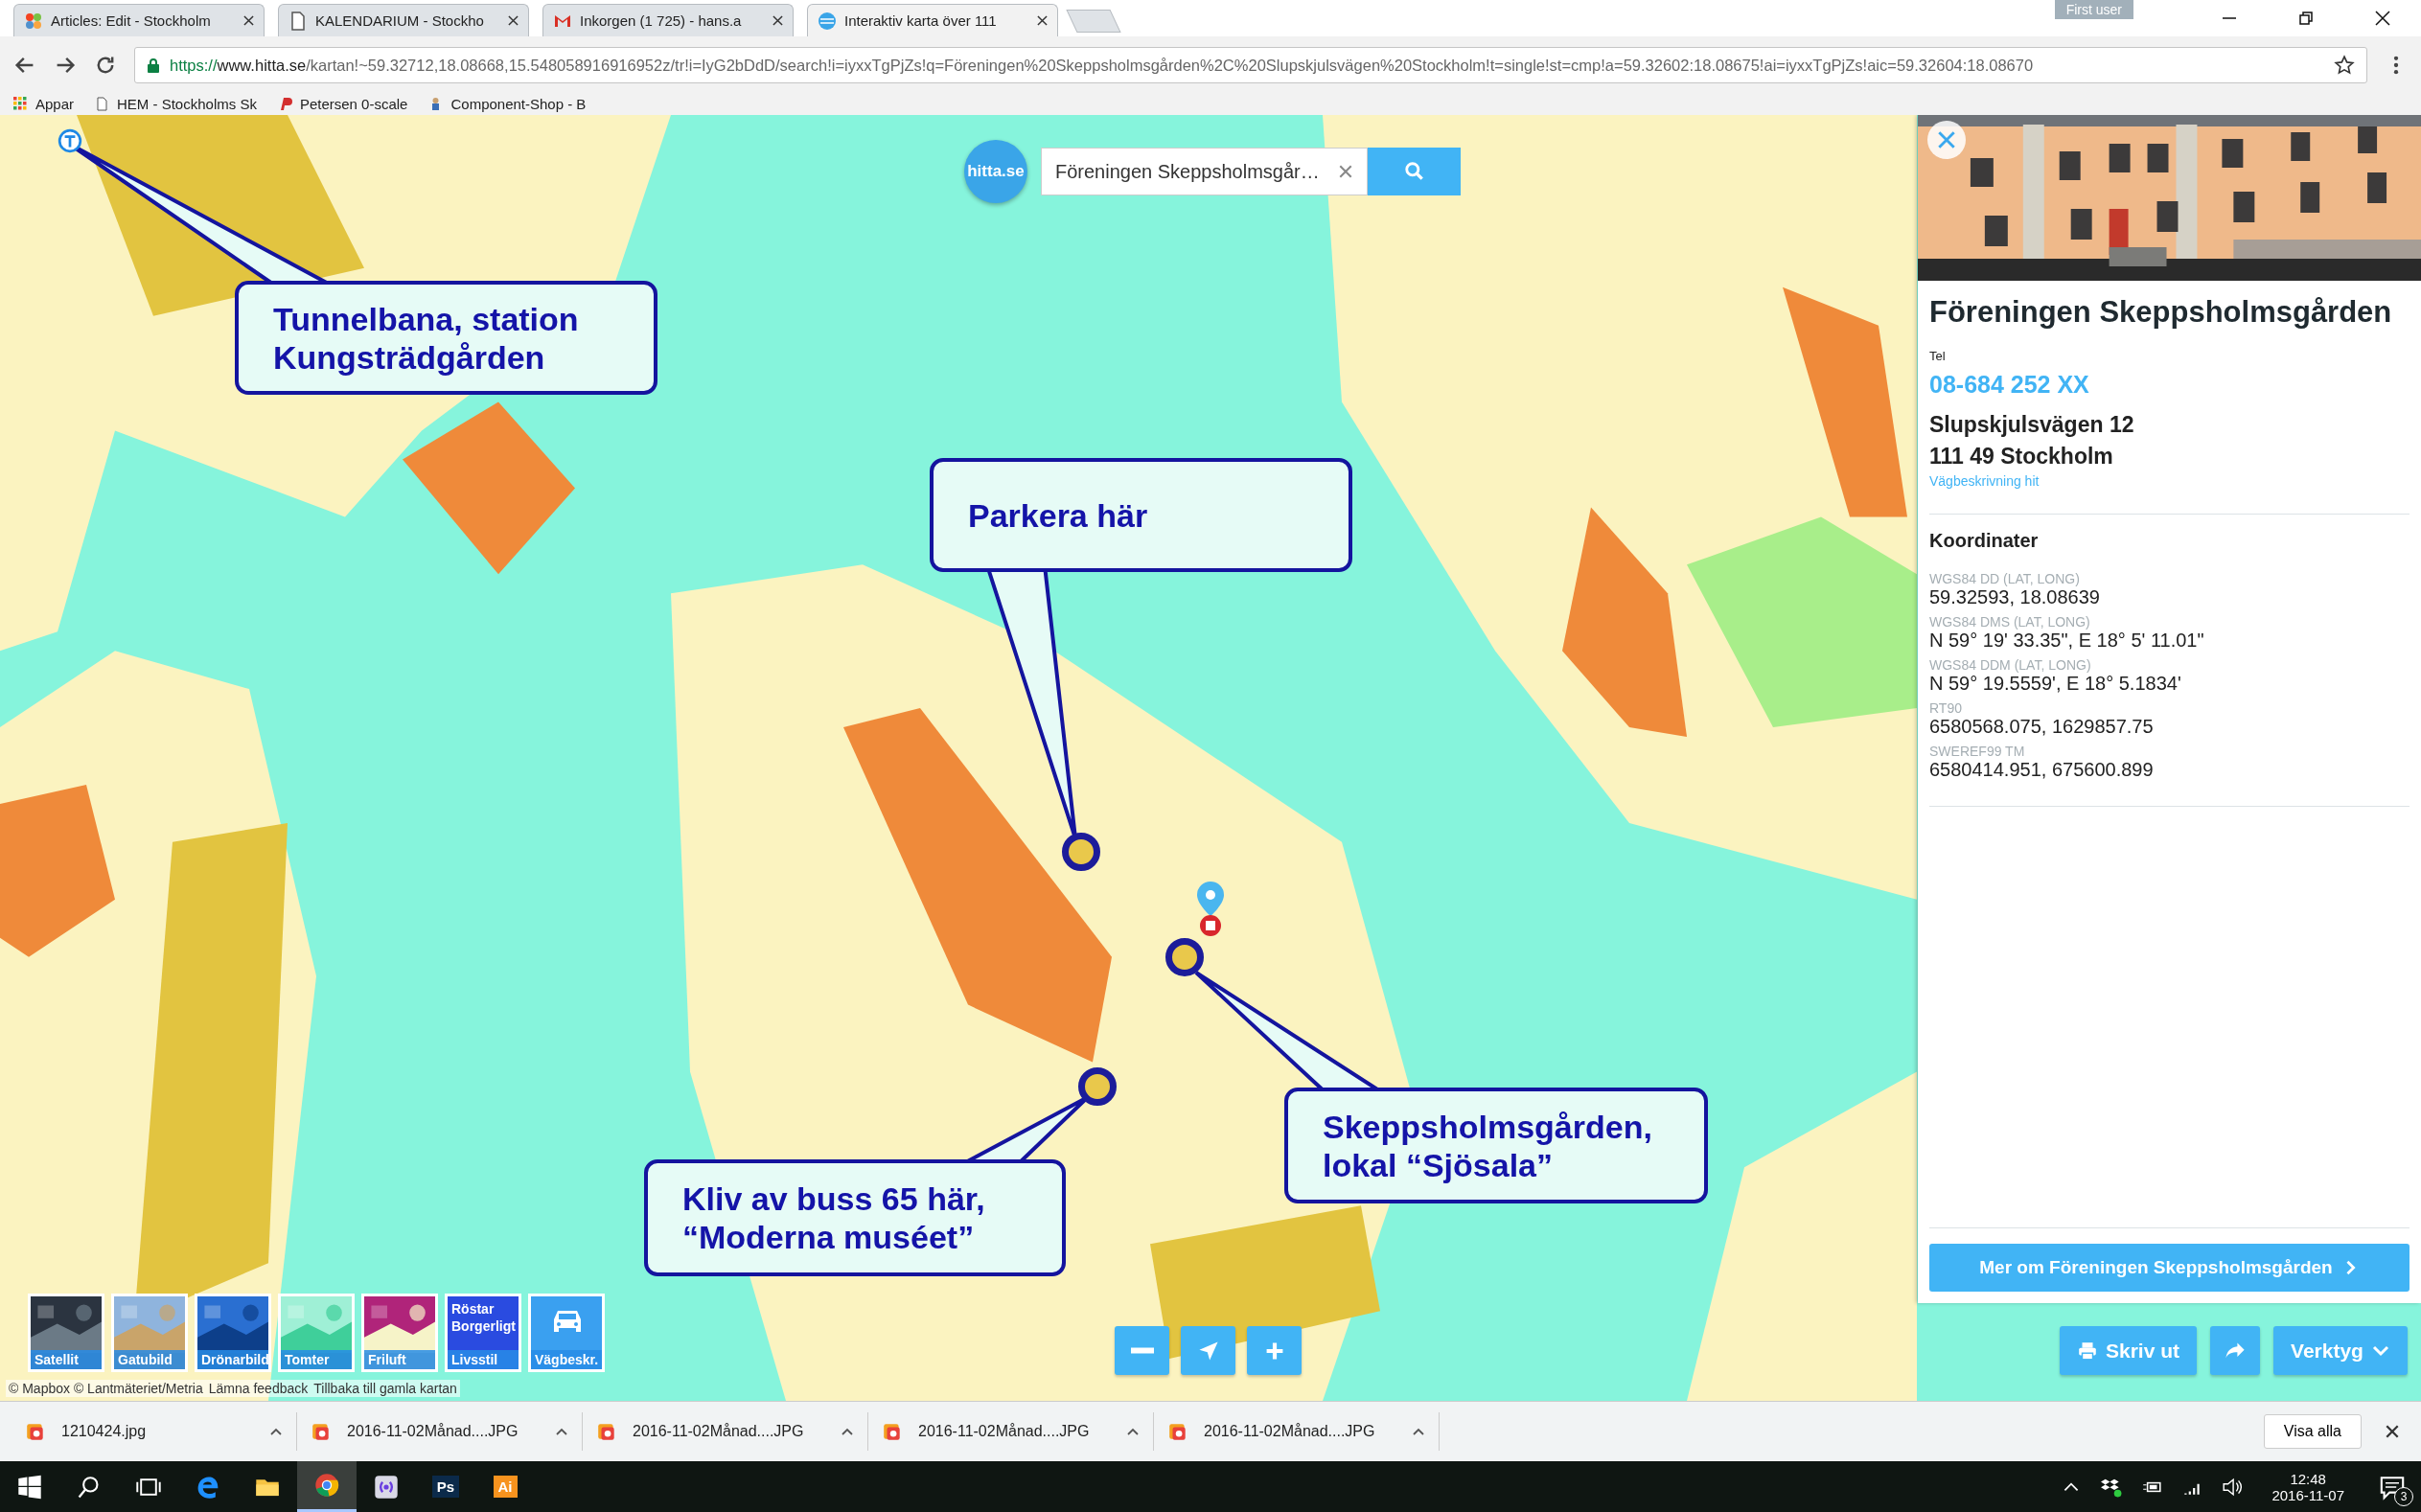 This screenshot has height=1512, width=2421. I want to click on apps-icon, so click(21, 103).